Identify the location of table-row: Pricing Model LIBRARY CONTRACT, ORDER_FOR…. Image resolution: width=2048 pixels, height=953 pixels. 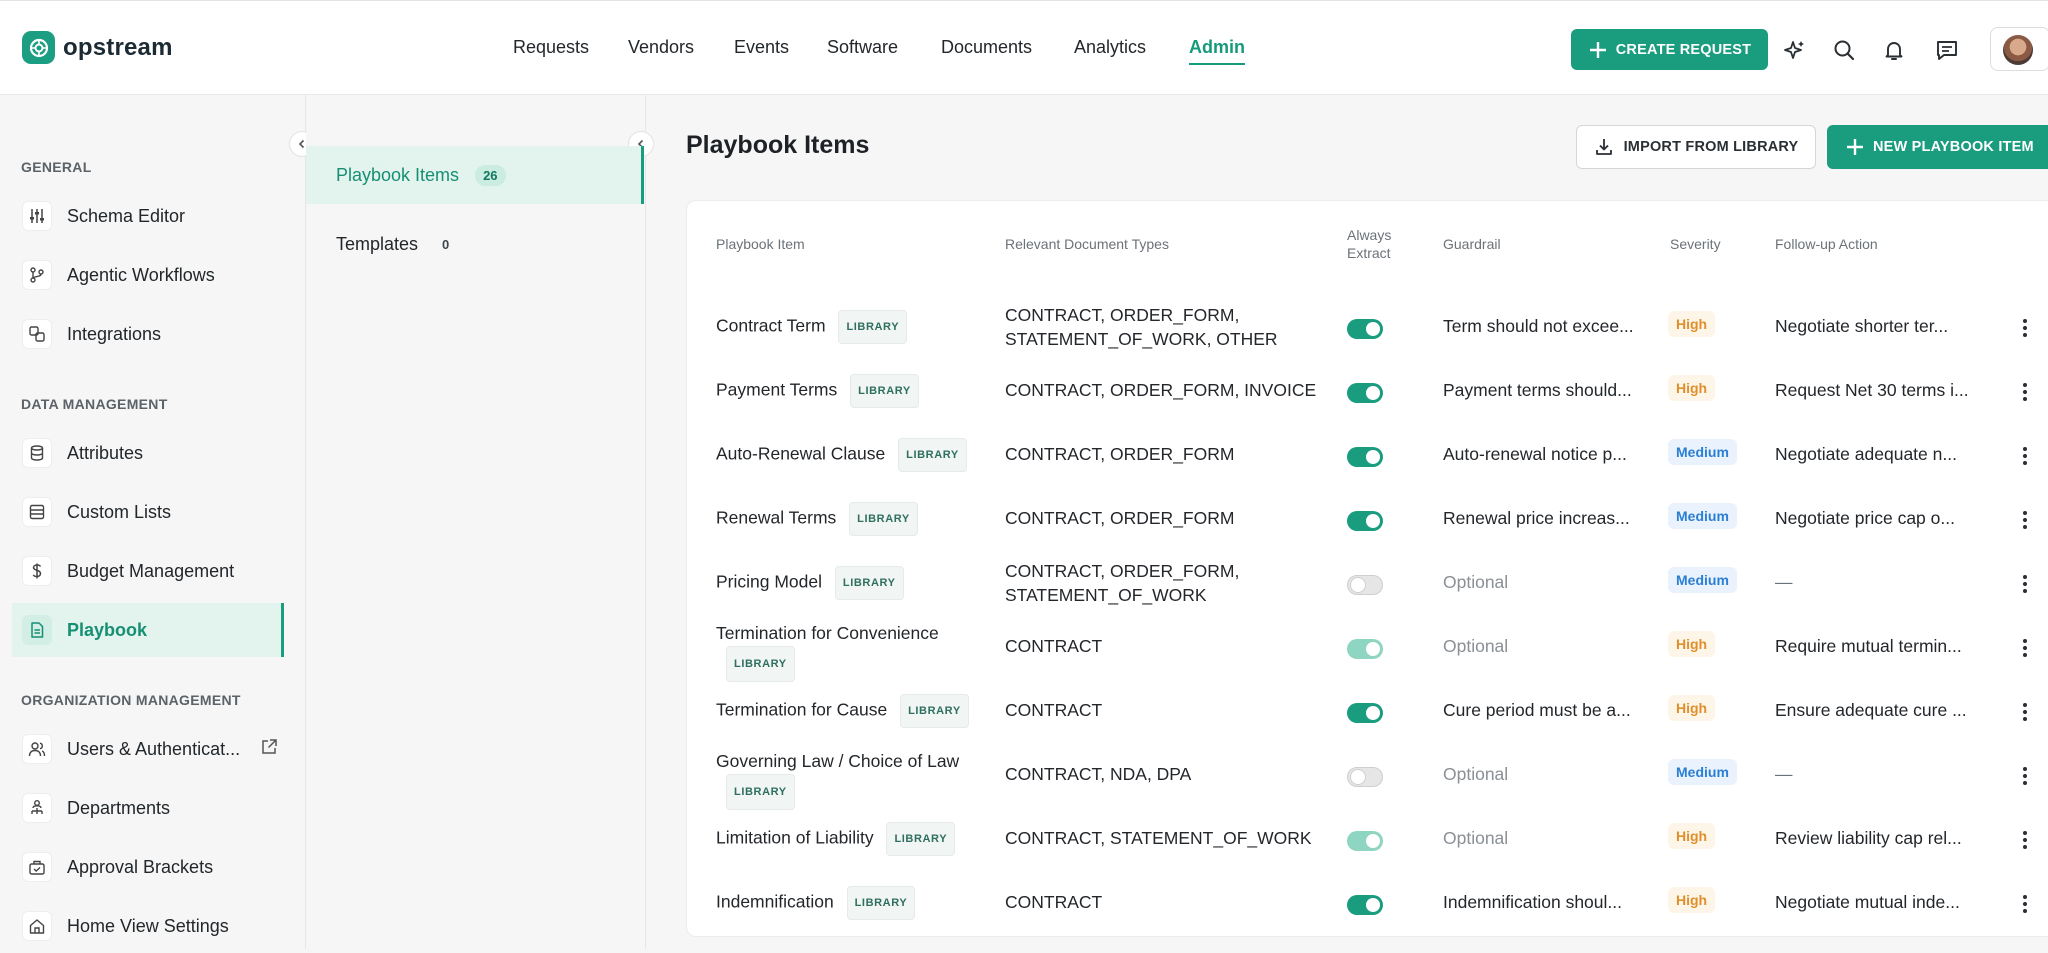
(1367, 585).